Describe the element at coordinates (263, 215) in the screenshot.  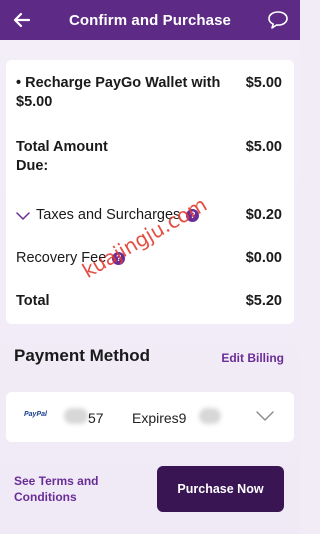
I see `taxes-amount: $0.20` at that location.